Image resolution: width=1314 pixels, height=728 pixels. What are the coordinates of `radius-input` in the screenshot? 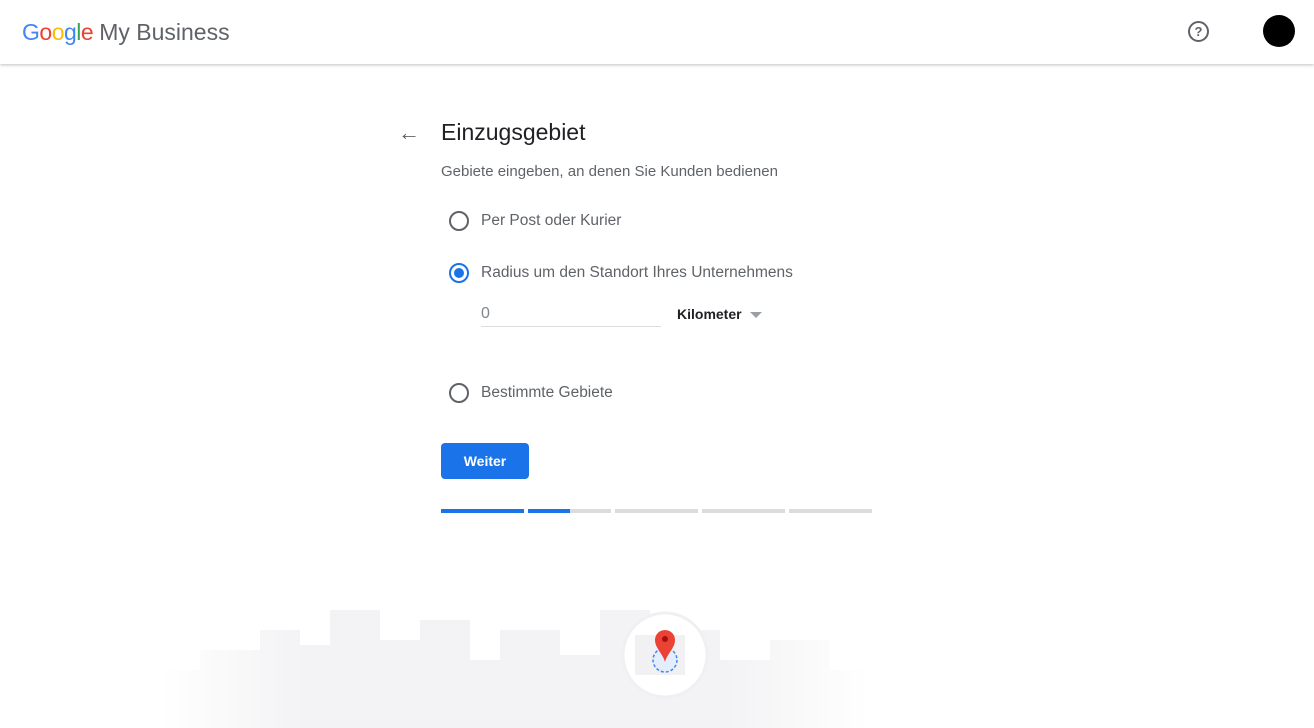 It's located at (571, 314).